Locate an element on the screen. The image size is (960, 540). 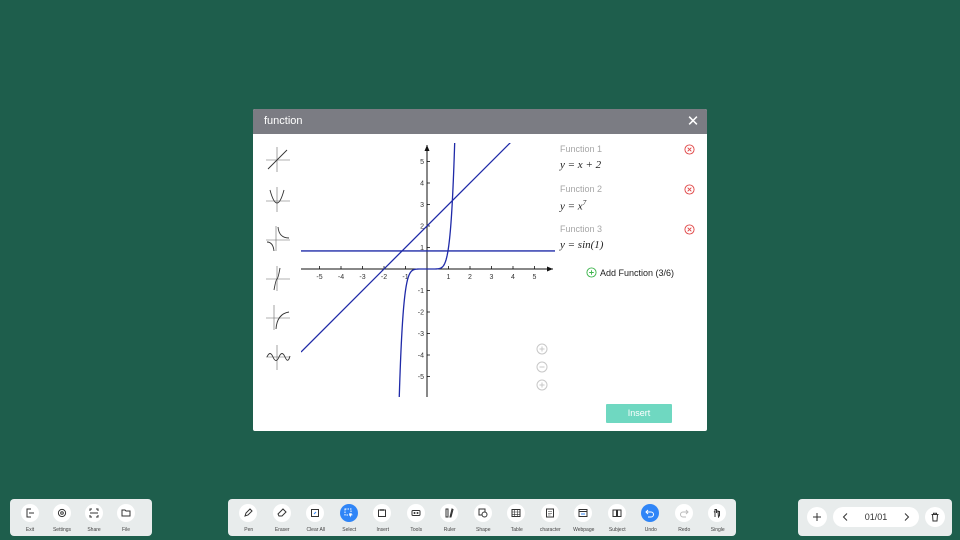
linear-template-icon is located at coordinates (278, 159).